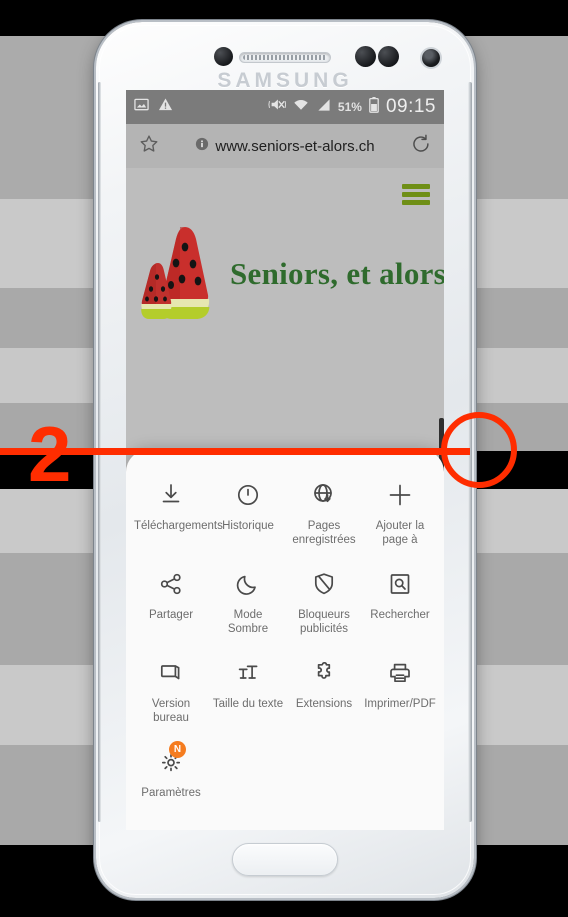  I want to click on menu-item-add-page-to: Ajouter la page à, so click(400, 511).